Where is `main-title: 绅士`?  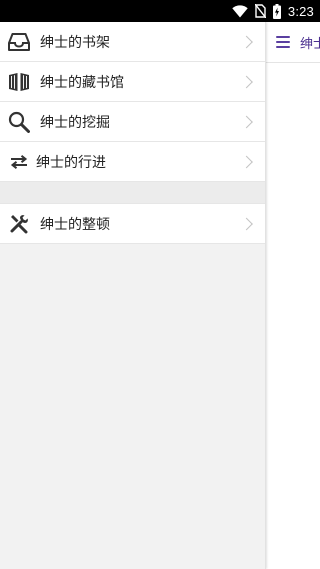
main-title: 绅士 is located at coordinates (310, 44).